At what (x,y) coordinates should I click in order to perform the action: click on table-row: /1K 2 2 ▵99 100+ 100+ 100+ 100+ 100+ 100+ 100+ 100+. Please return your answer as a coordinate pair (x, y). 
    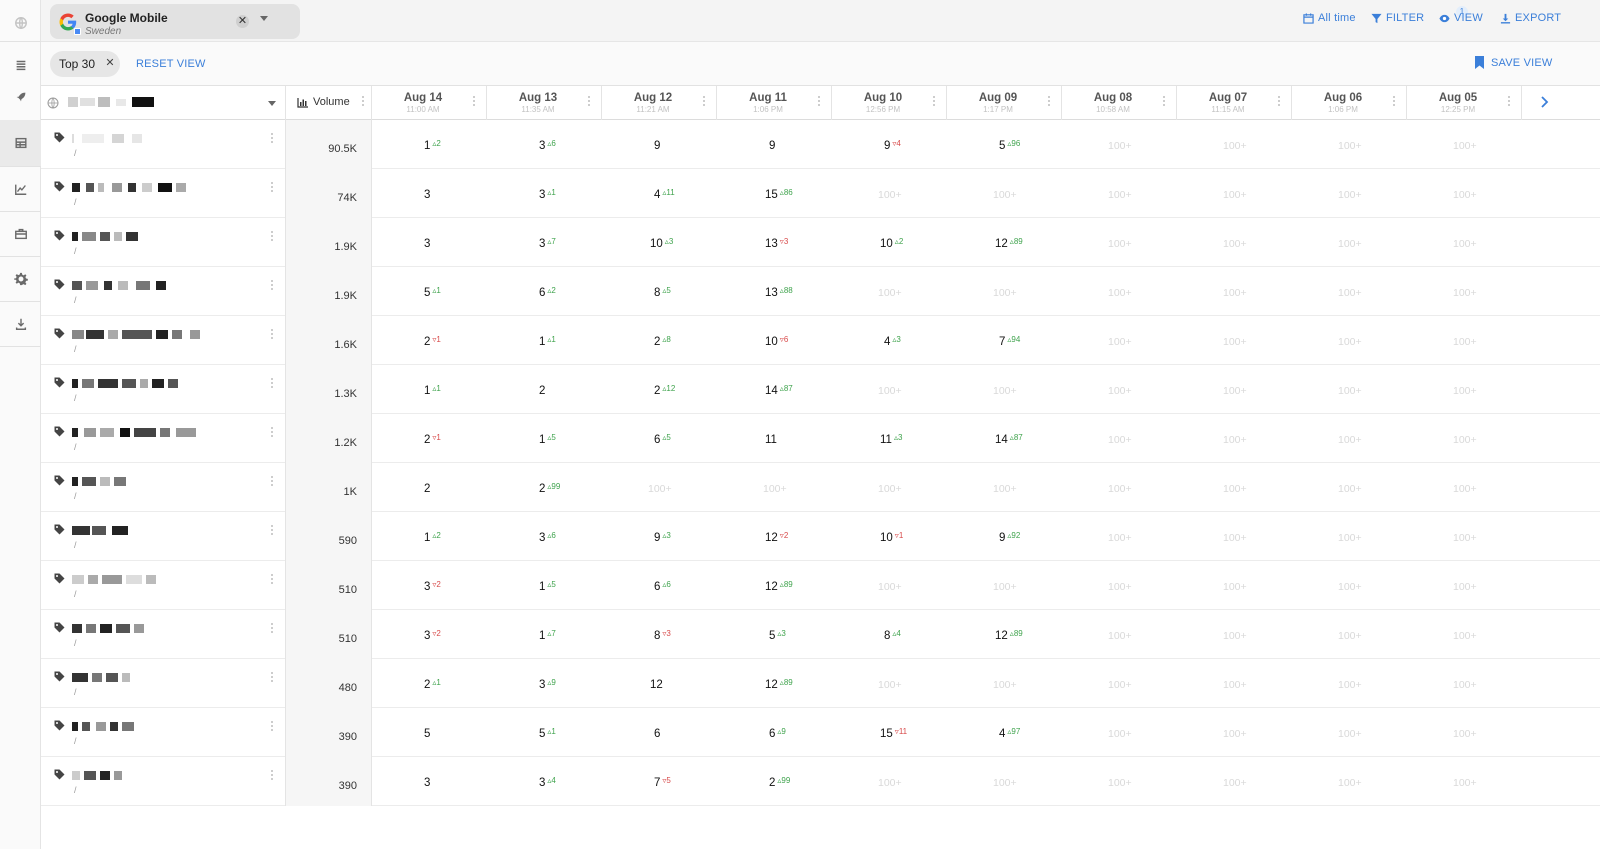
    Looking at the image, I should click on (820, 487).